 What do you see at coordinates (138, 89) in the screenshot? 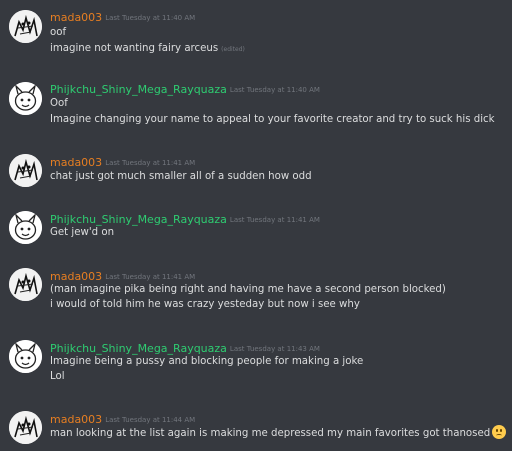
I see `username: Phijkchu_Shiny_Mega_Rayquaza` at bounding box center [138, 89].